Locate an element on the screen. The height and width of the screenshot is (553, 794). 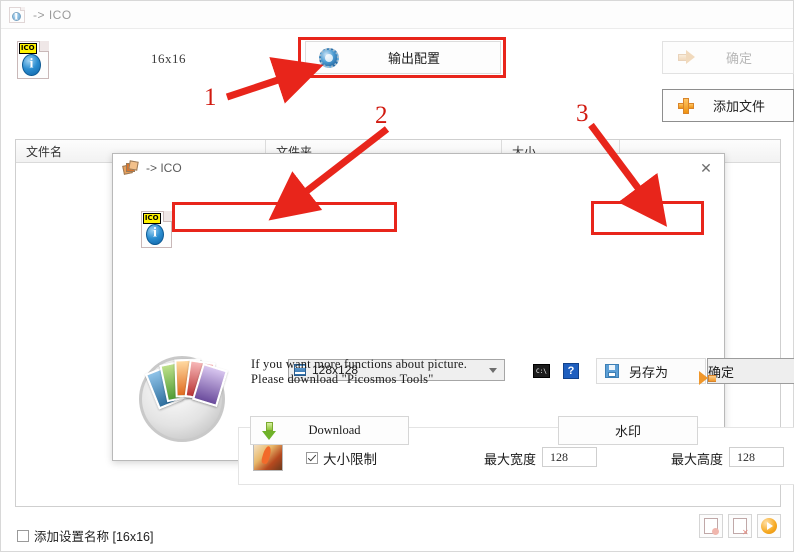
watermark-button: 水印 is located at coordinates (628, 430).